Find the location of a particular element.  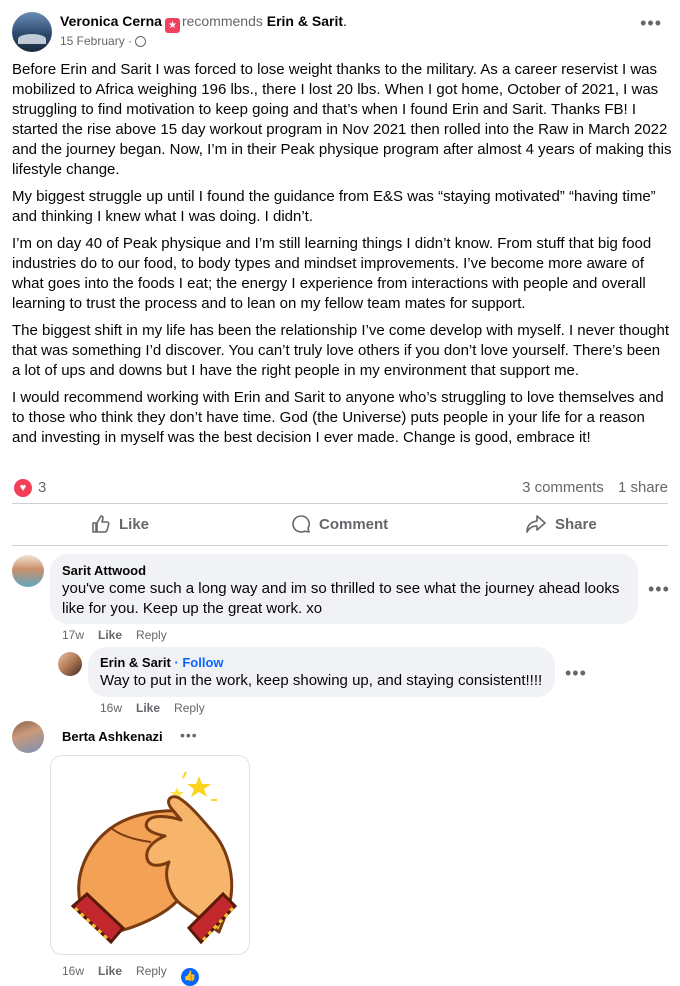

more-options-icon: ••• is located at coordinates (651, 23).